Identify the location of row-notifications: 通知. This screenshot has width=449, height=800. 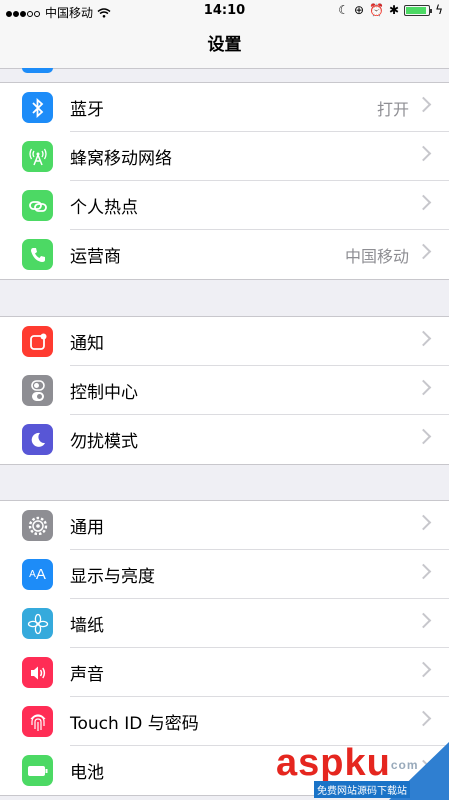
(224, 341).